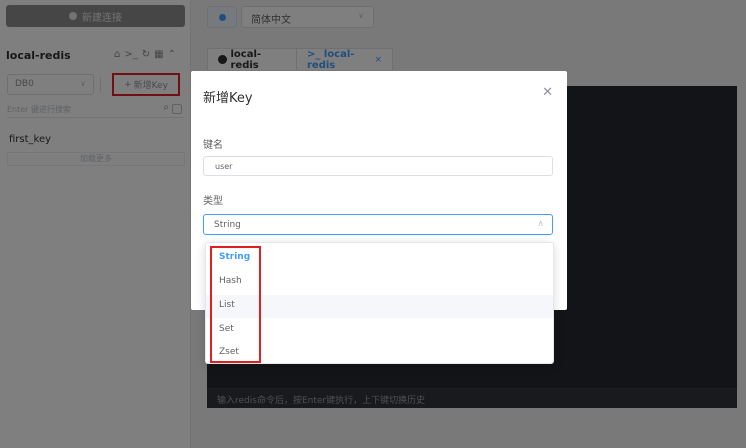  Describe the element at coordinates (379, 330) in the screenshot. I see `option-set: Set` at that location.